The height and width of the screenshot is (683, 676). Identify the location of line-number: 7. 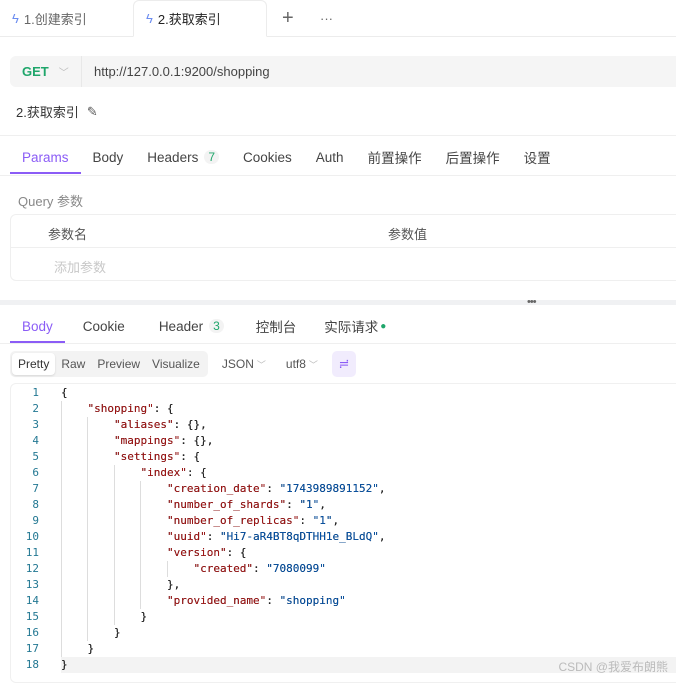
(35, 488).